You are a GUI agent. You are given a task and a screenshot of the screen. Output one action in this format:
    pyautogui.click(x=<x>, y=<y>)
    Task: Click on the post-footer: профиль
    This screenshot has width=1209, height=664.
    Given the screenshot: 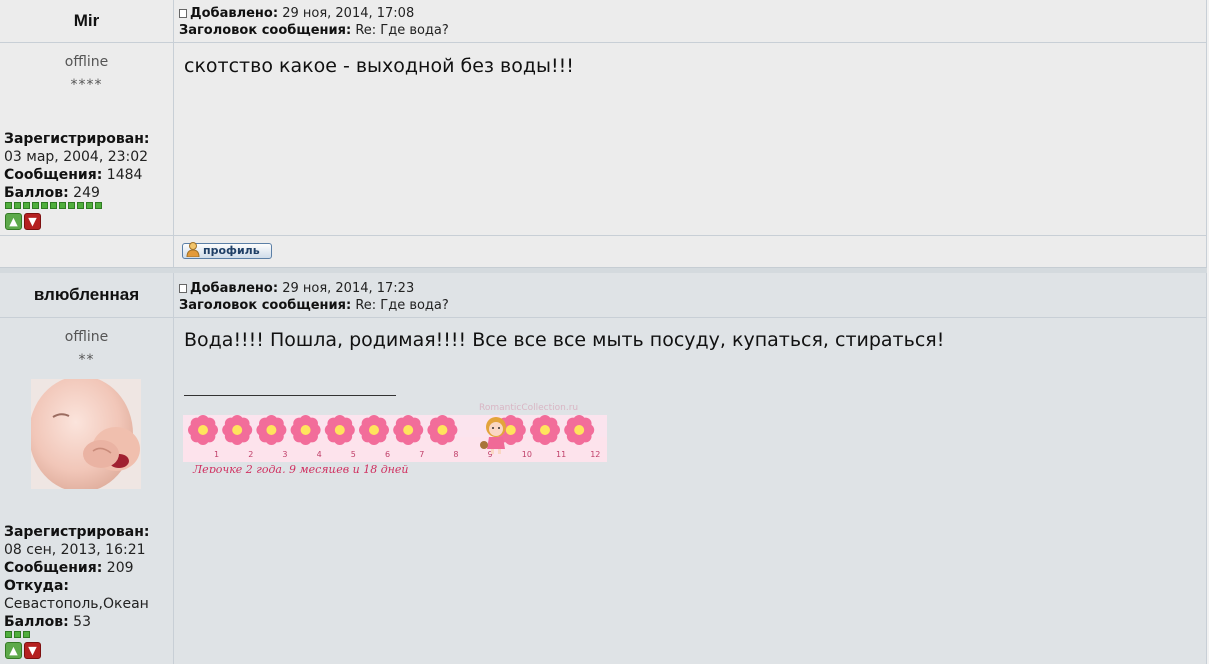 What is the action you would take?
    pyautogui.click(x=603, y=251)
    